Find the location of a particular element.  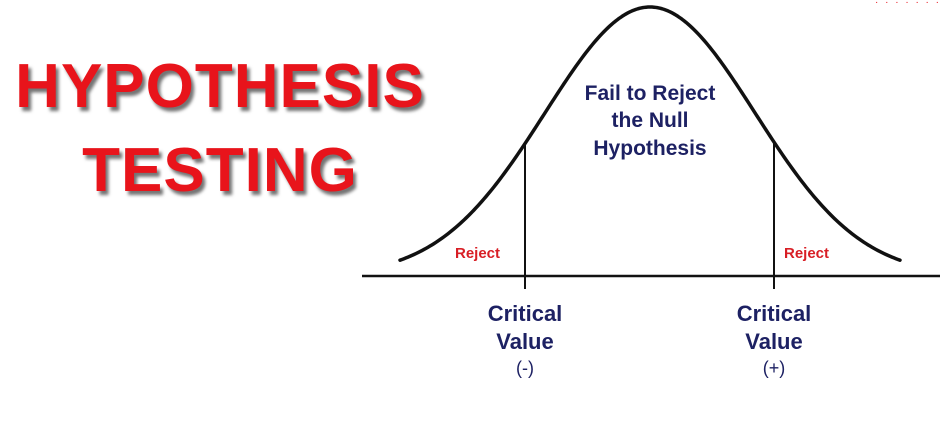

critical-value-negative: Critical Value (-) is located at coordinates (525, 340).